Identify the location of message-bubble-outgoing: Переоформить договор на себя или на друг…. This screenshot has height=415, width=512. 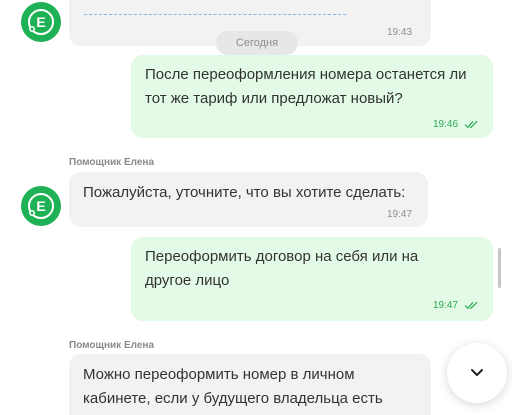
(312, 279).